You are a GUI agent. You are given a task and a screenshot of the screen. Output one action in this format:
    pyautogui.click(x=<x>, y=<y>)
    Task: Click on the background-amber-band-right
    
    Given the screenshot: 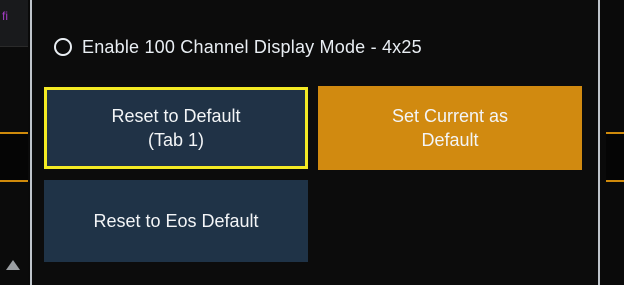 What is the action you would take?
    pyautogui.click(x=615, y=157)
    